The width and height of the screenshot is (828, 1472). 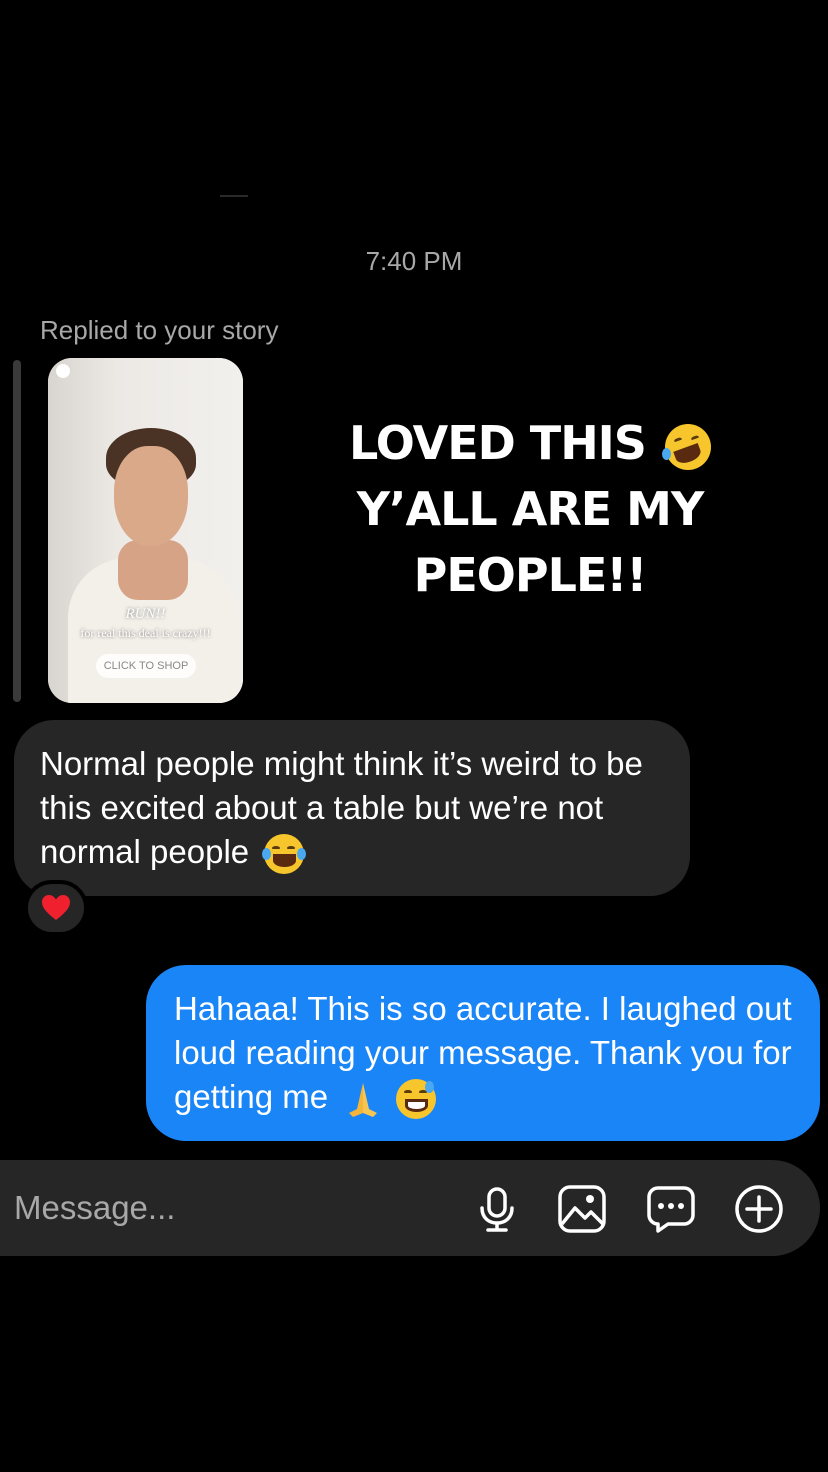 What do you see at coordinates (17, 531) in the screenshot?
I see `reply-indicator-bar` at bounding box center [17, 531].